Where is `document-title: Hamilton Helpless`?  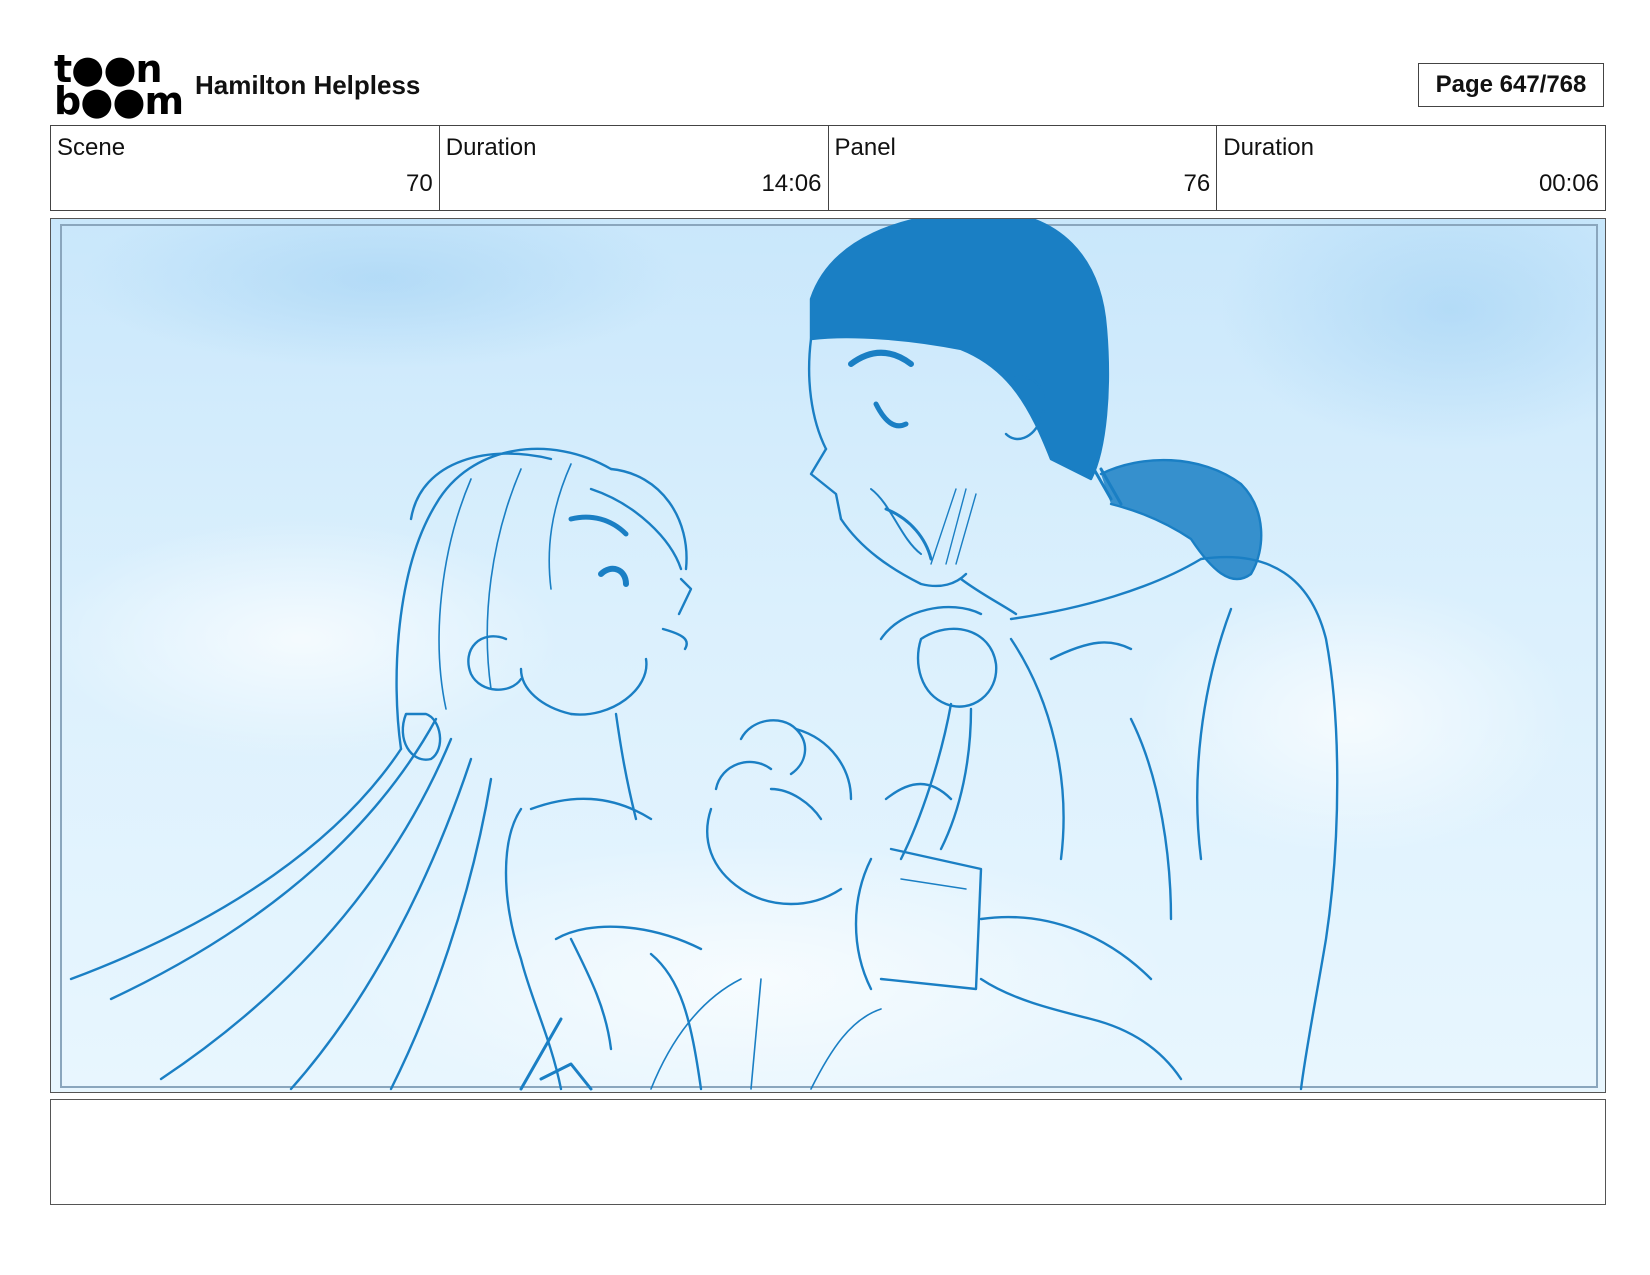
document-title: Hamilton Helpless is located at coordinates (308, 85).